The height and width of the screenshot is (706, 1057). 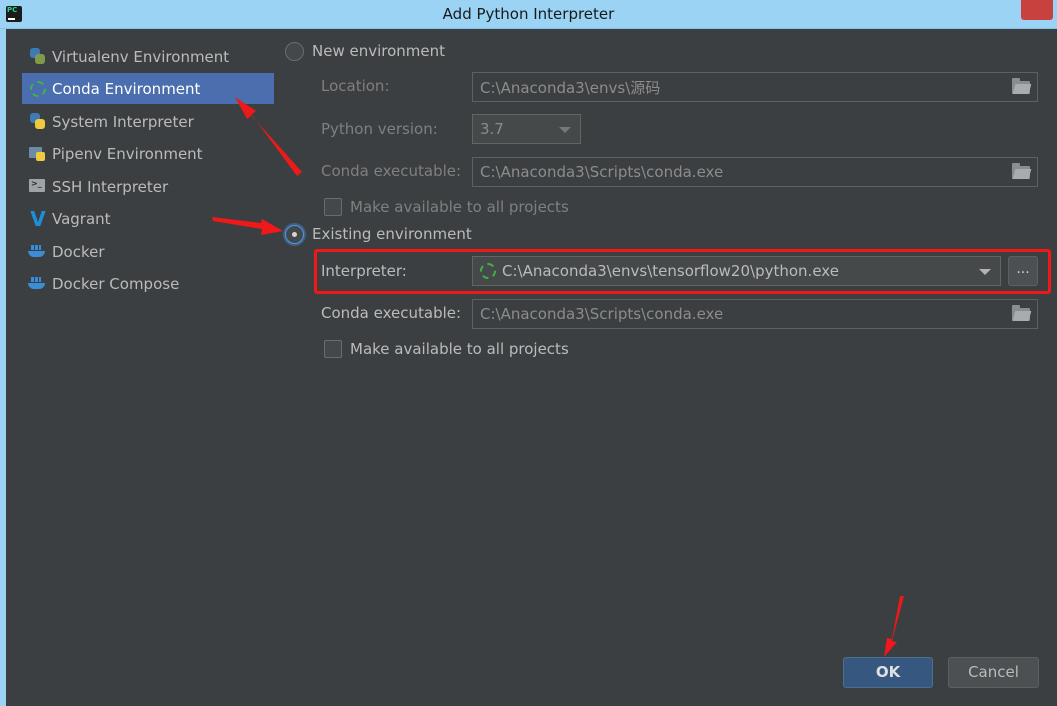 What do you see at coordinates (1037, 10) in the screenshot?
I see `window-close-button` at bounding box center [1037, 10].